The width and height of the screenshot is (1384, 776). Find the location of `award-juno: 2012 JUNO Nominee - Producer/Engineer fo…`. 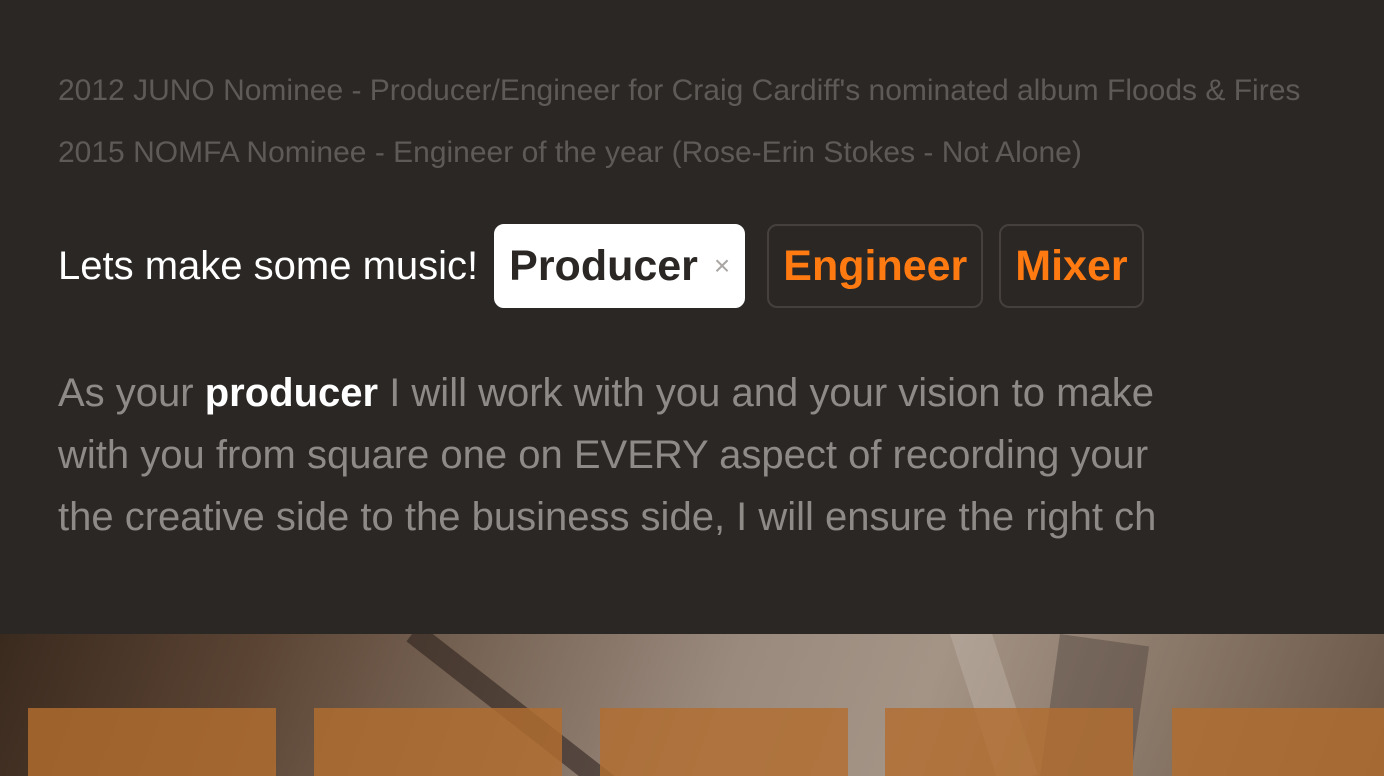

award-juno: 2012 JUNO Nominee - Producer/Engineer fo… is located at coordinates (679, 90).